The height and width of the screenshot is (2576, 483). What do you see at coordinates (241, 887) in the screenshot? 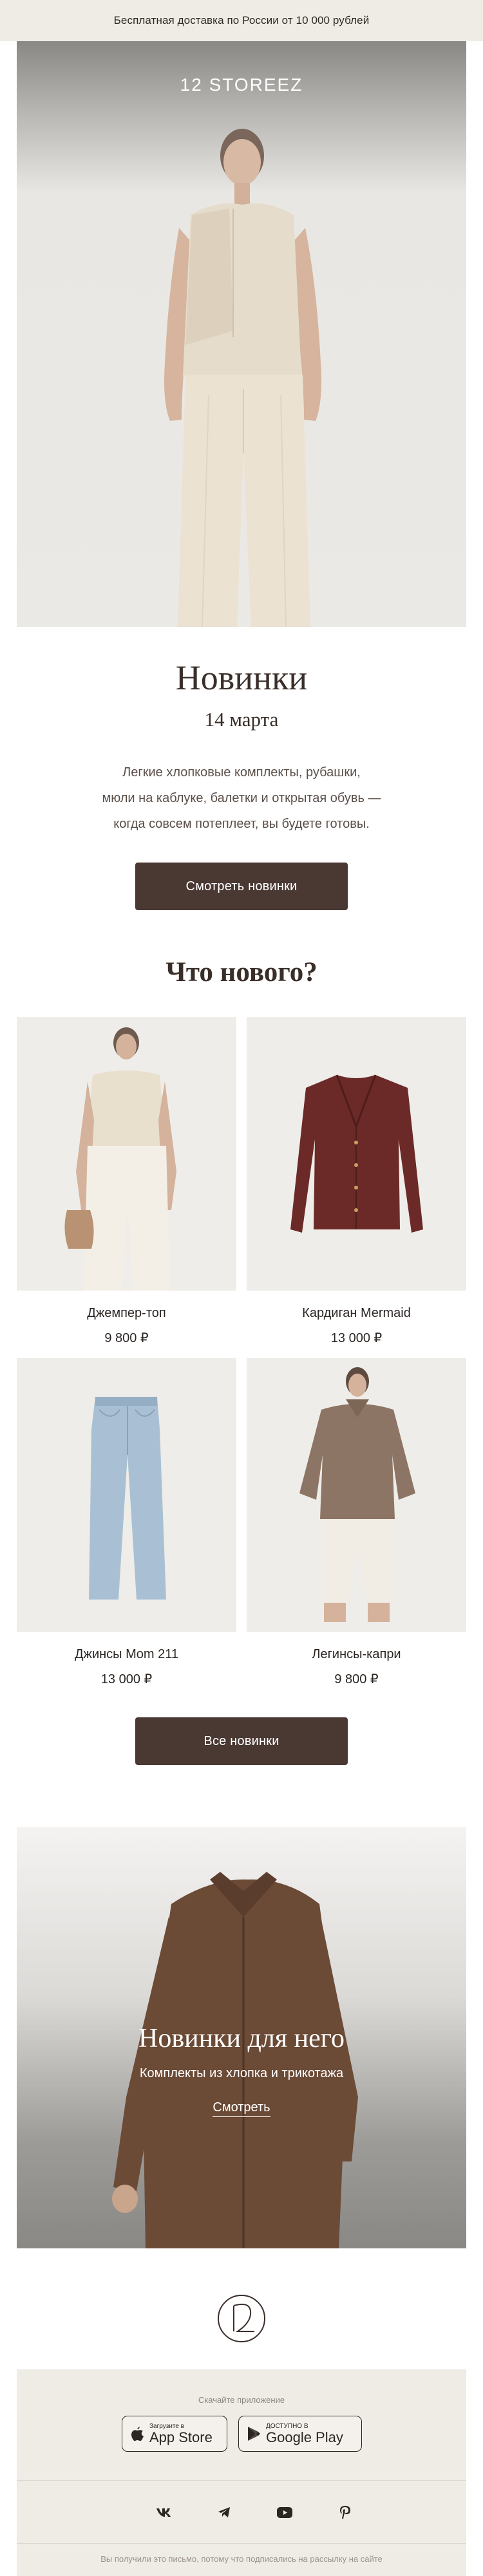
I see `view-new-arrivals-button: Смотреть новинки` at bounding box center [241, 887].